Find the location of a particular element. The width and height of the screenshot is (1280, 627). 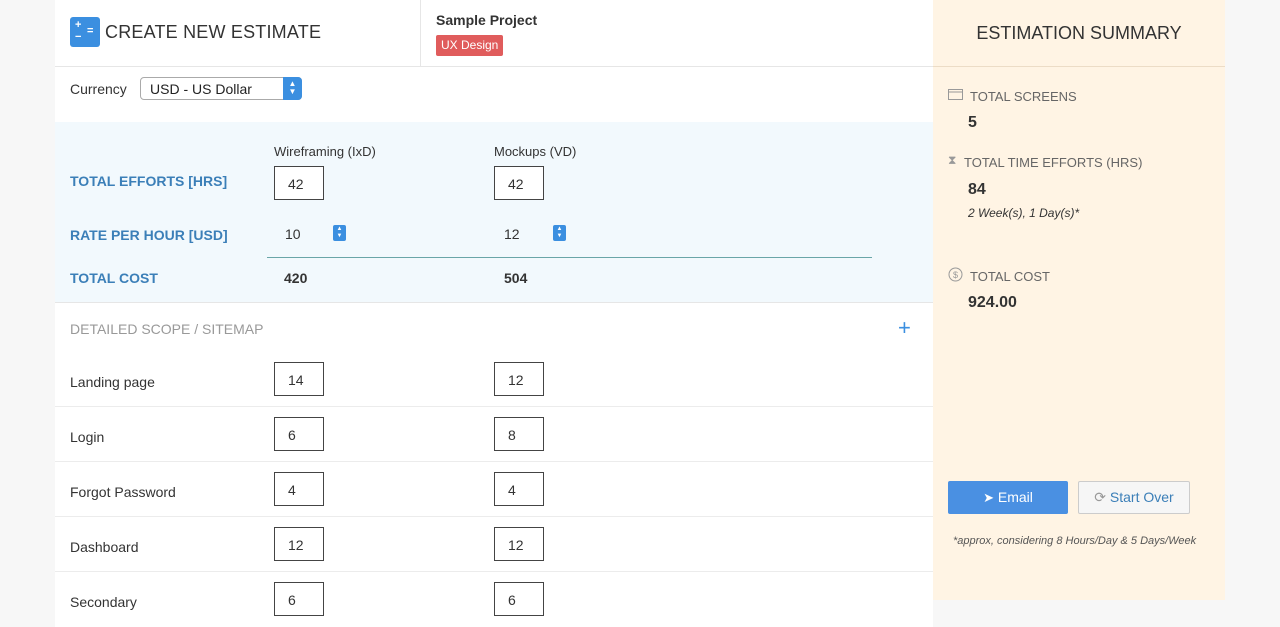

screen-name: Login is located at coordinates (87, 437).